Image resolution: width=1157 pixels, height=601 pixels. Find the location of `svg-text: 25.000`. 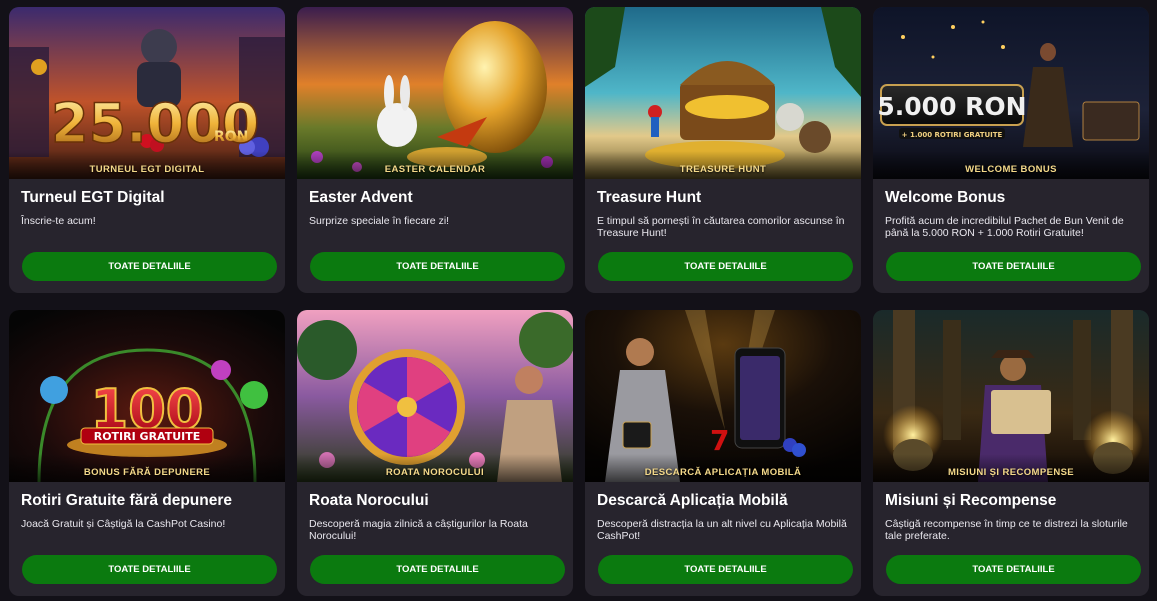

svg-text: 25.000 is located at coordinates (155, 123).